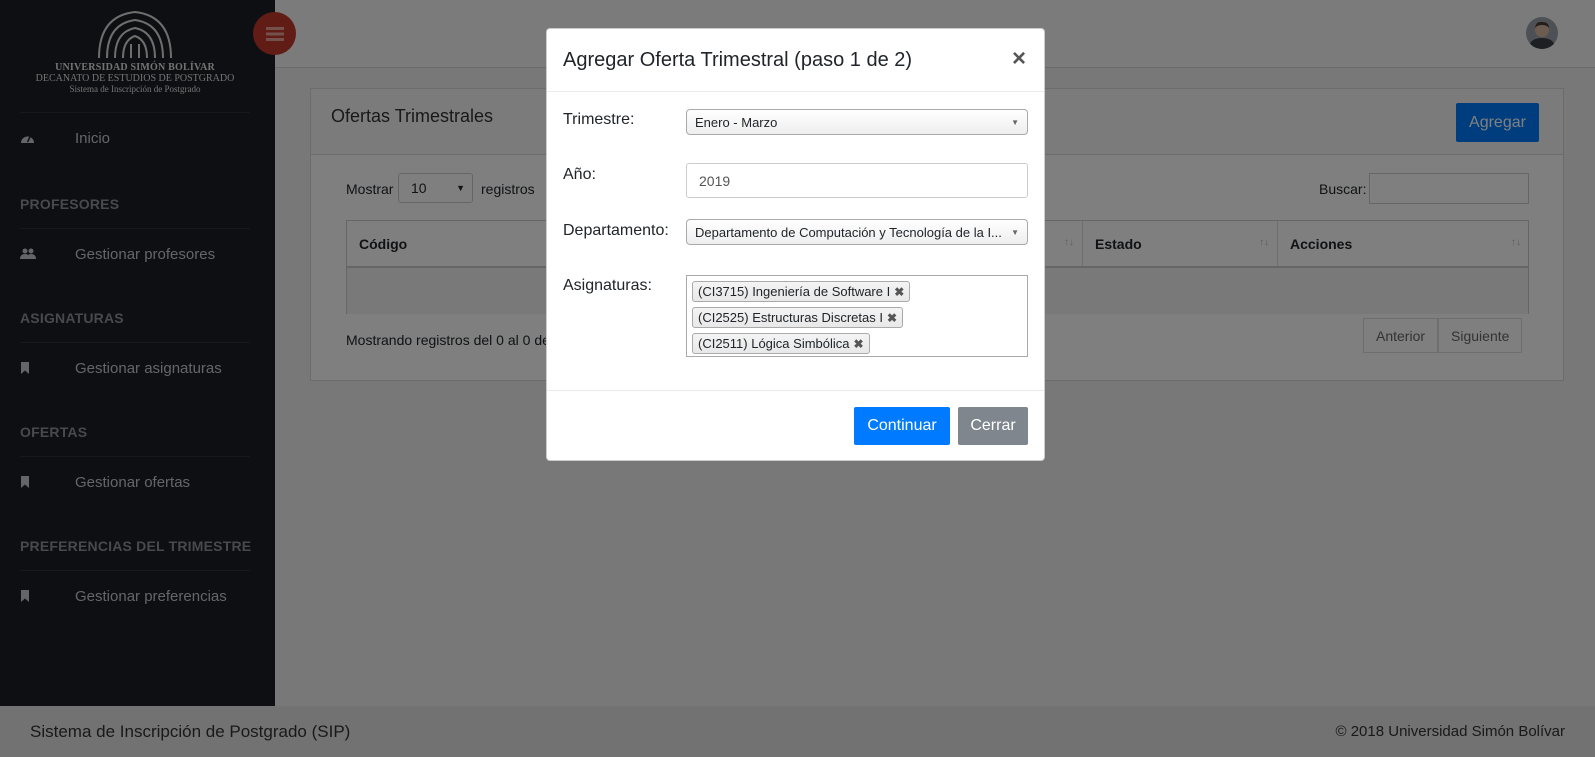  I want to click on selected-subject-chip: (CI2511) Lógica Simbólica ✖, so click(781, 343).